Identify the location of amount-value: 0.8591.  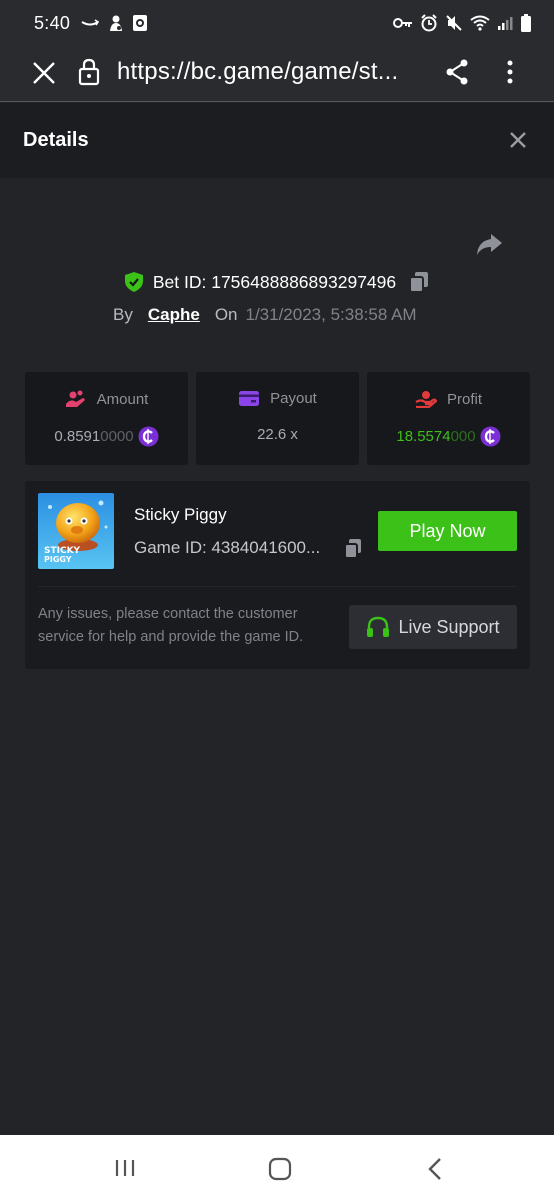
(77, 436).